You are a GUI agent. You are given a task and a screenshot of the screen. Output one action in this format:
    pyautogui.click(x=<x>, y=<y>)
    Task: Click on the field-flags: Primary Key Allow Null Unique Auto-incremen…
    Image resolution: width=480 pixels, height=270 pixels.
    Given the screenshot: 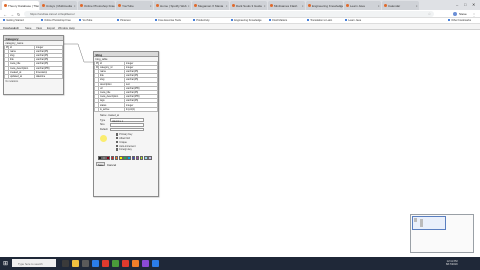 What is the action you would take?
    pyautogui.click(x=129, y=142)
    